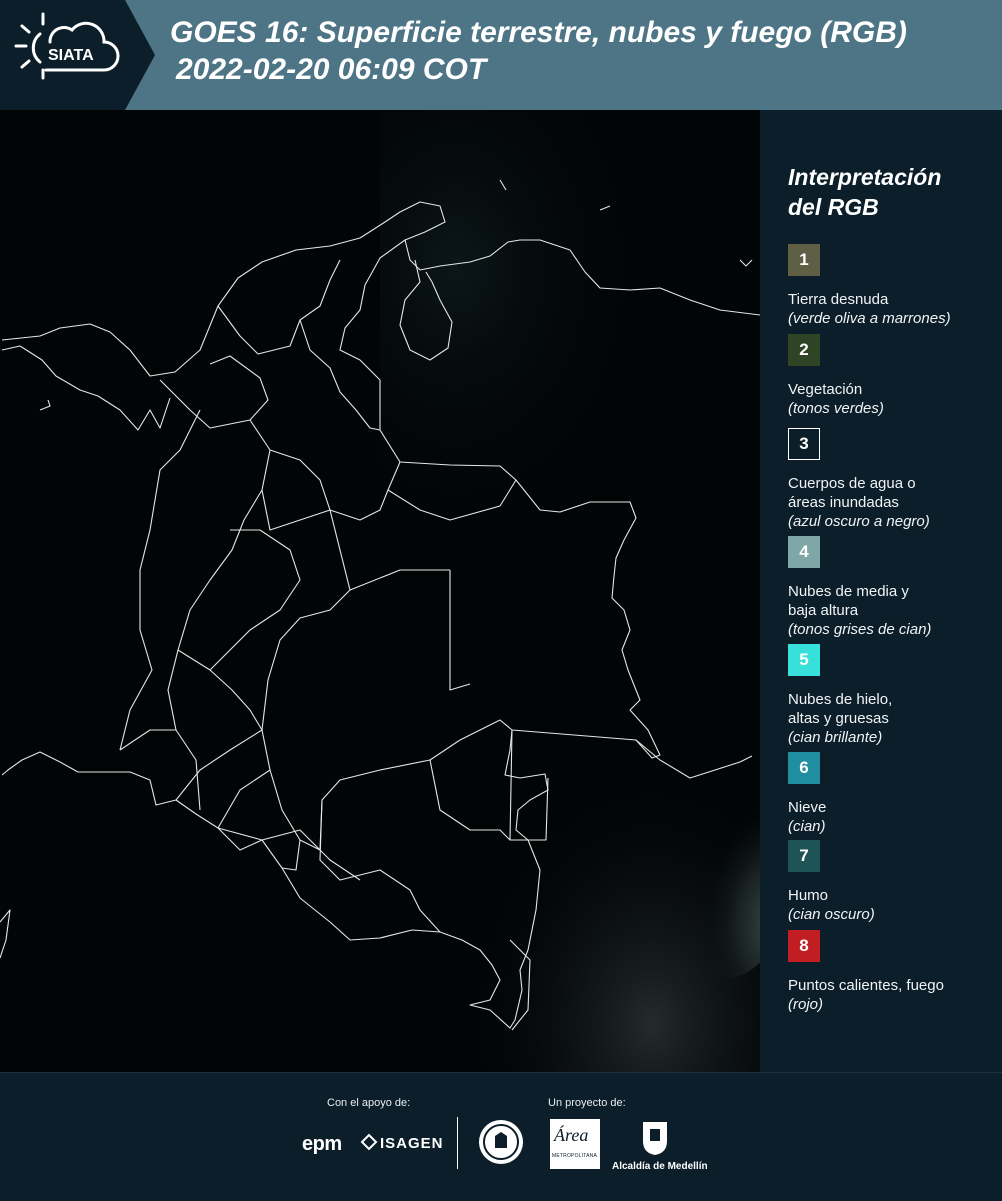 The width and height of the screenshot is (1002, 1201). I want to click on seal-icon, so click(501, 1142).